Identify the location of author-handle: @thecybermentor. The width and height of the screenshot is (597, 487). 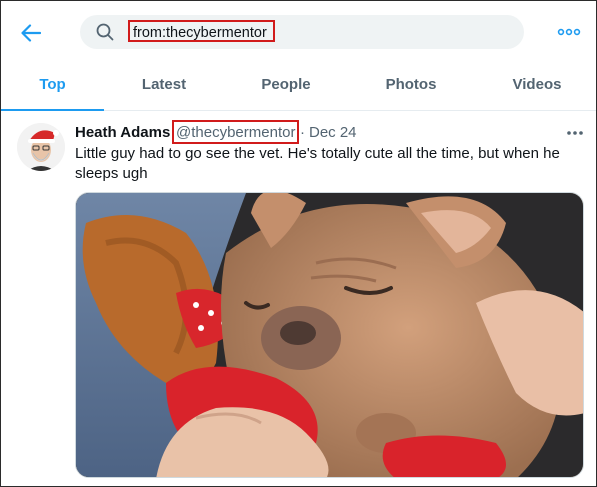
(235, 132).